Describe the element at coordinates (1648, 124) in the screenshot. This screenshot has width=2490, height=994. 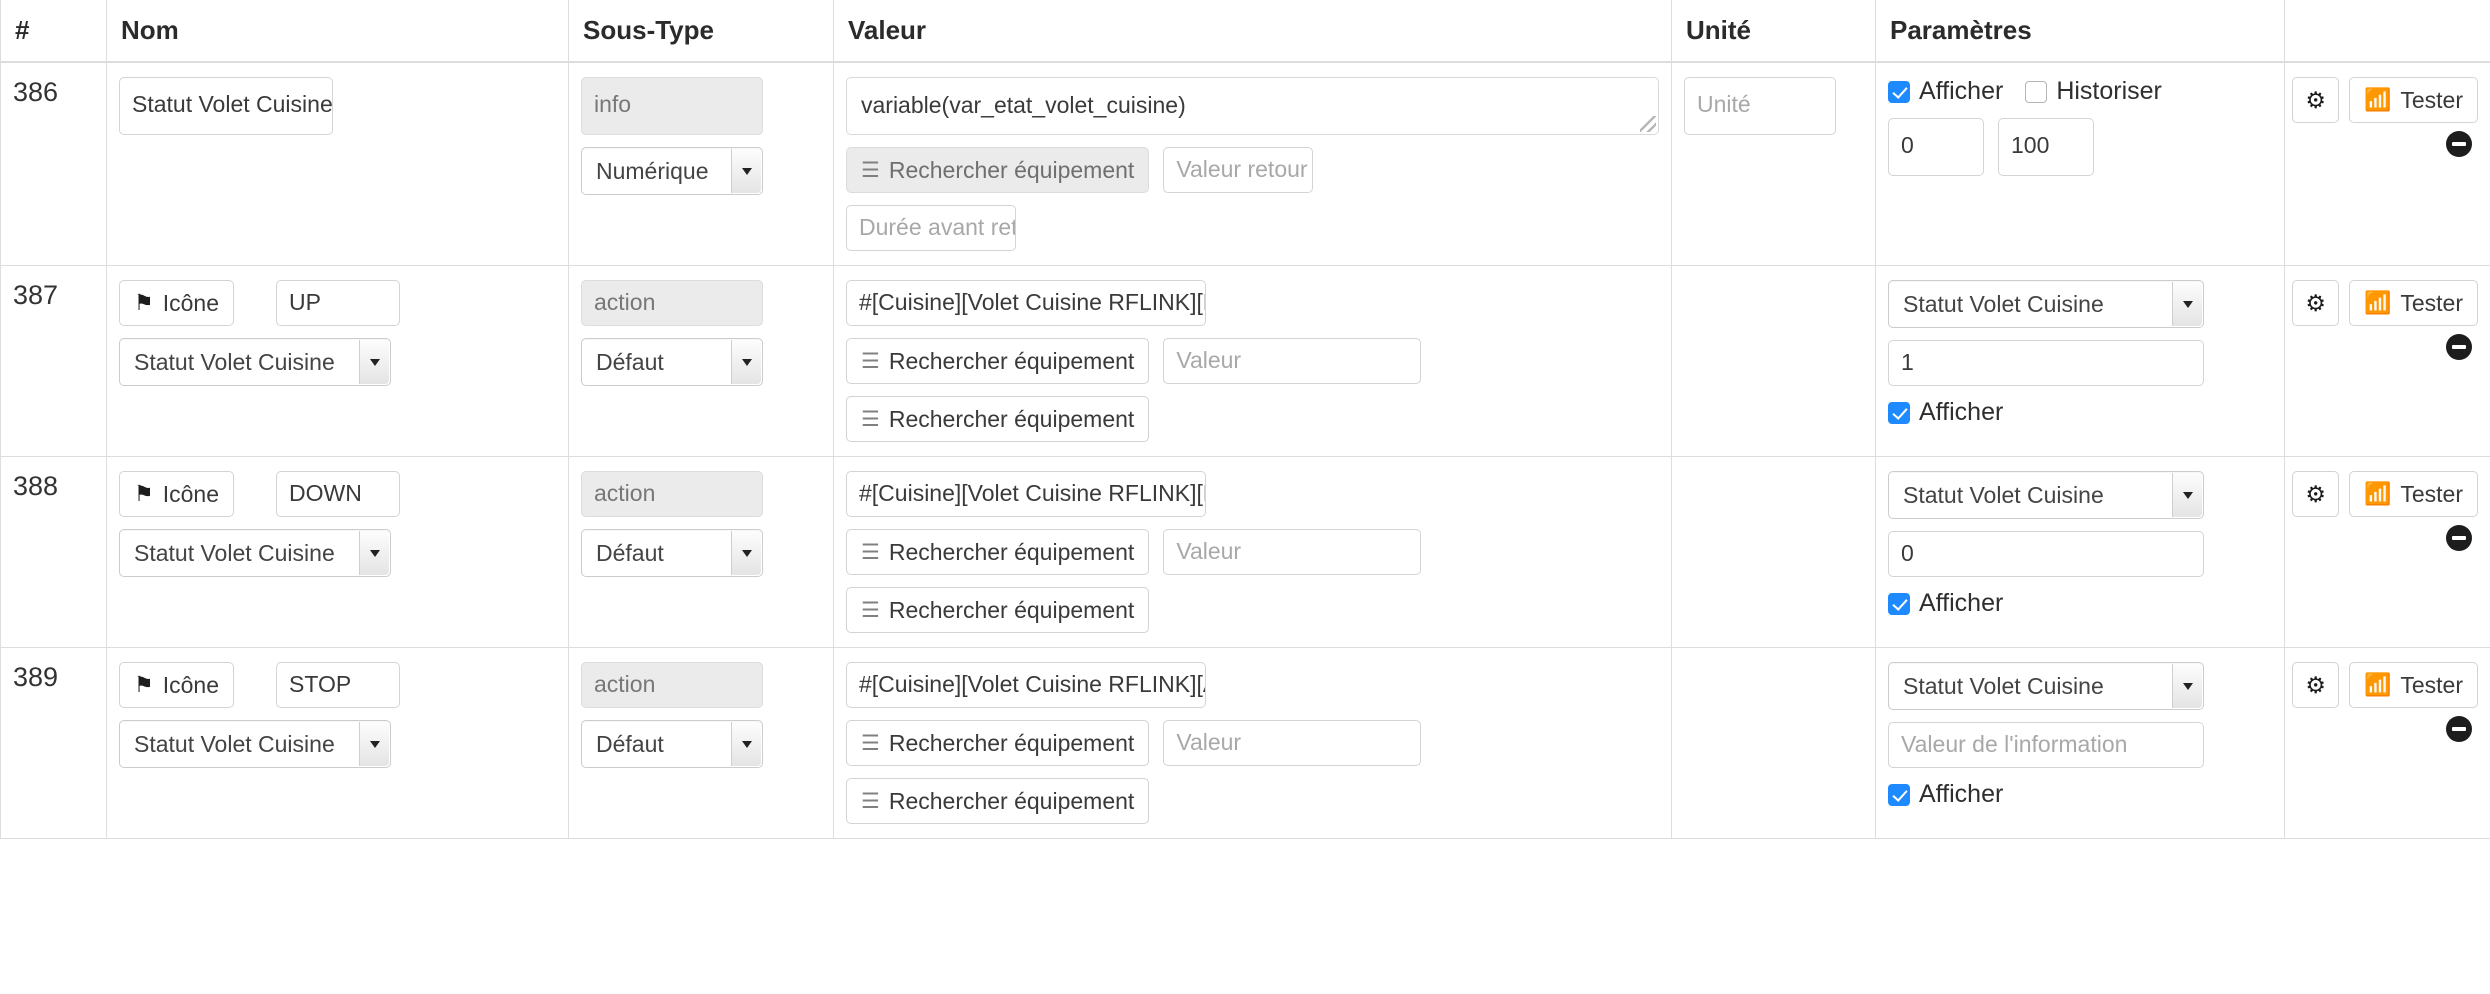
I see `resize-grip-icon` at that location.